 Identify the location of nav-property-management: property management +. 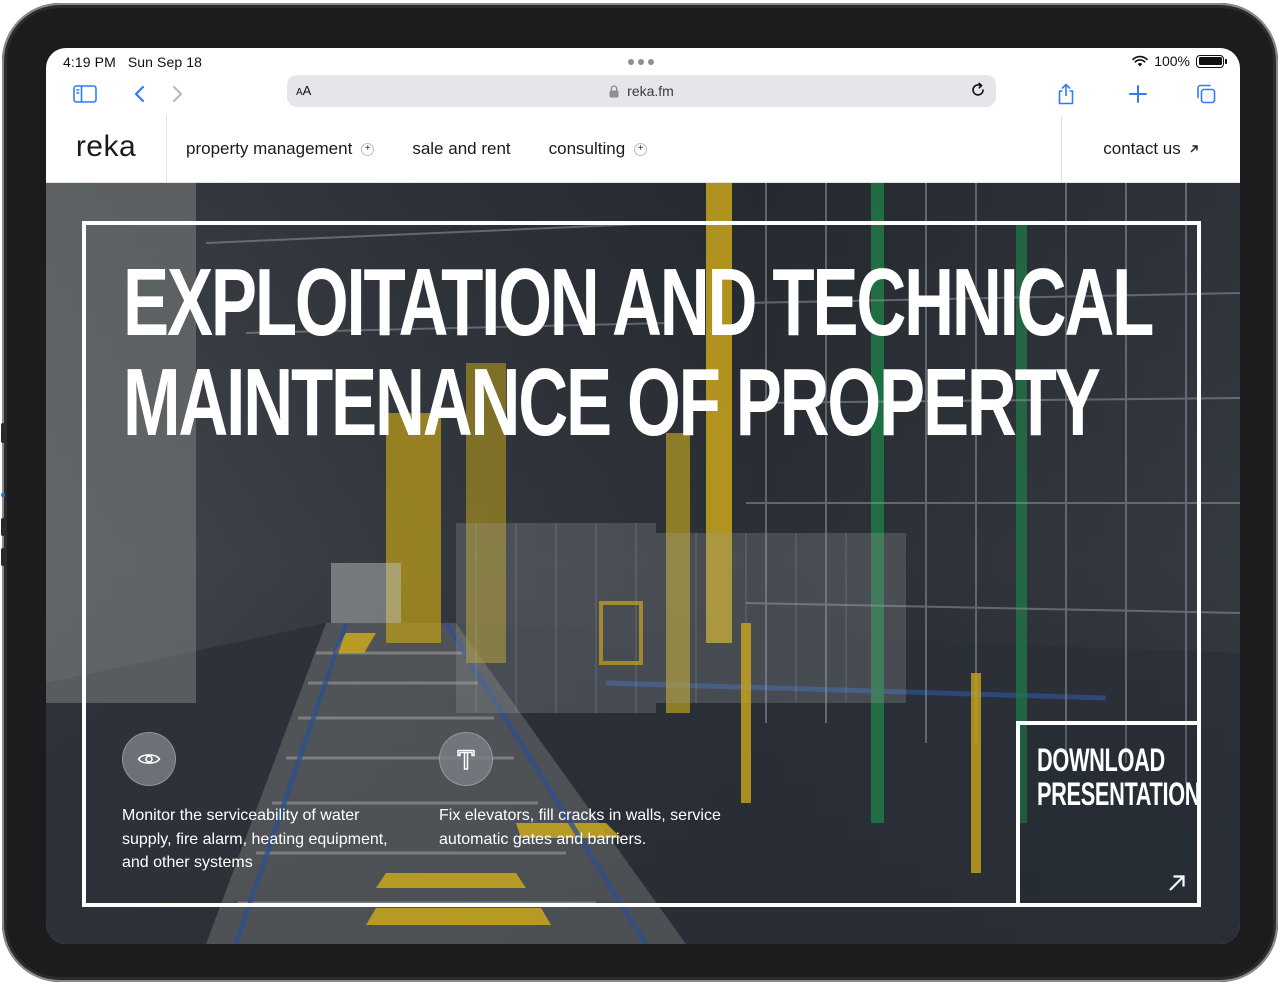
(280, 149).